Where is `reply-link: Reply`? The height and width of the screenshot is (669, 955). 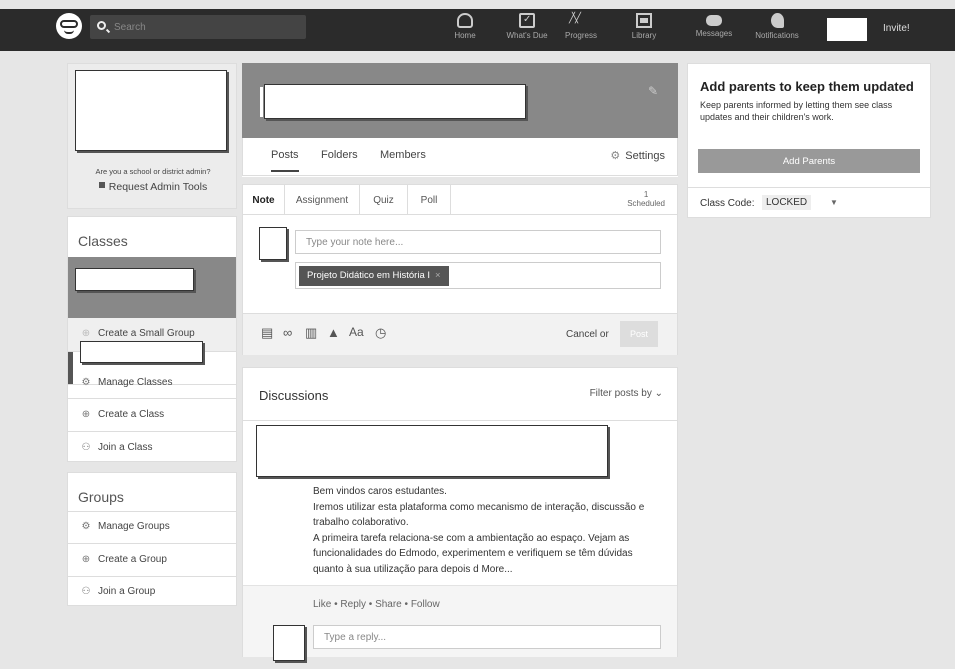 reply-link: Reply is located at coordinates (353, 604).